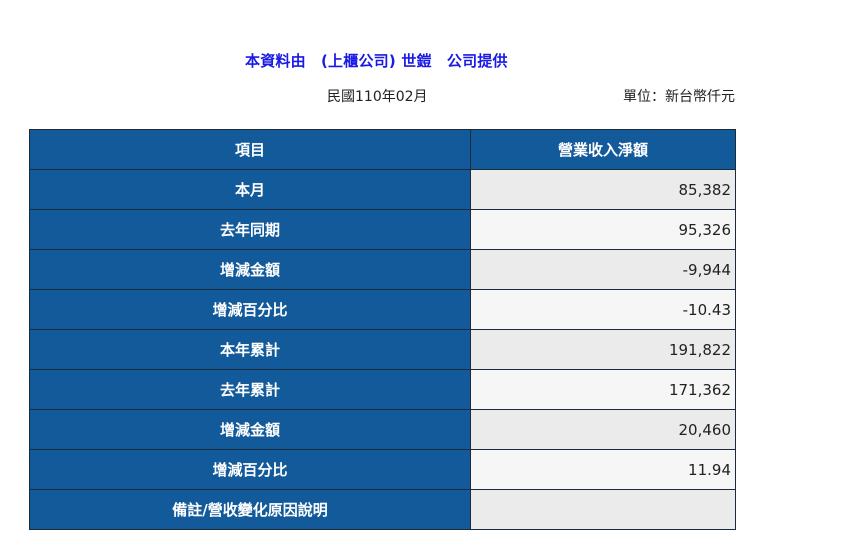  What do you see at coordinates (603, 349) in the screenshot?
I see `row-value: 191,822` at bounding box center [603, 349].